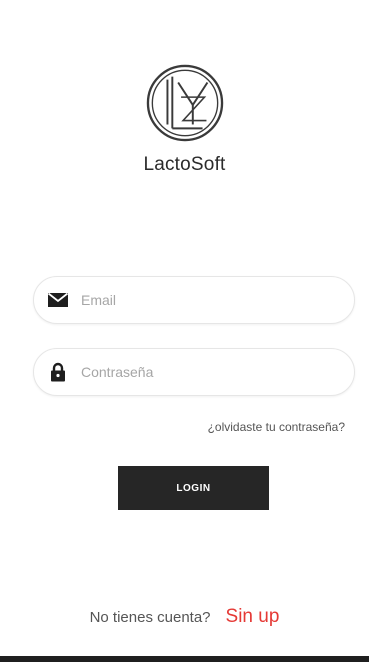  Describe the element at coordinates (217, 372) in the screenshot. I see `password-input` at that location.